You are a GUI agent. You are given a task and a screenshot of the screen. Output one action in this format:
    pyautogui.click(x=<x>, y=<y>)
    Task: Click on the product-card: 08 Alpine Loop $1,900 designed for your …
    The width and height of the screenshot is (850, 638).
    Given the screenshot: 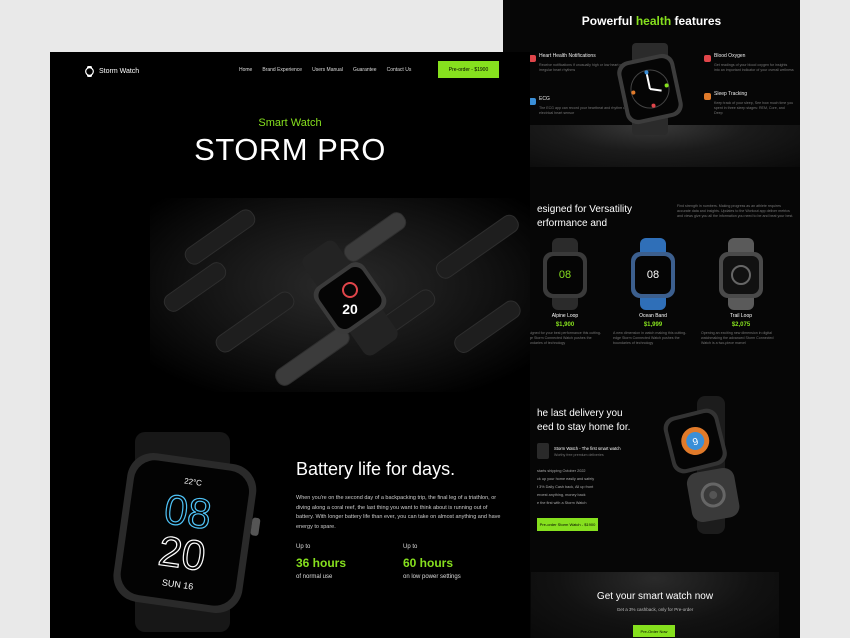 What is the action you would take?
    pyautogui.click(x=565, y=292)
    